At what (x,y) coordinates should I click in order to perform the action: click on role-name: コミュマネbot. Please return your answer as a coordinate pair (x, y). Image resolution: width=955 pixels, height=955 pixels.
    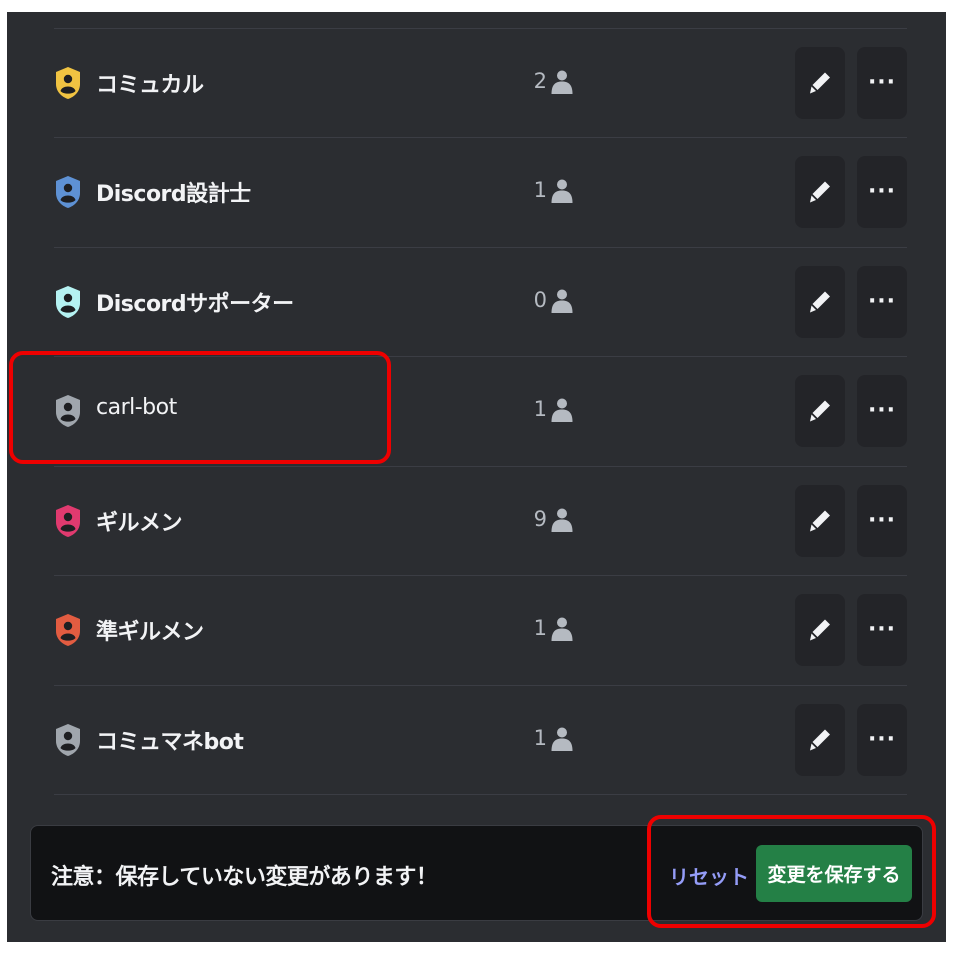
    Looking at the image, I should click on (170, 742).